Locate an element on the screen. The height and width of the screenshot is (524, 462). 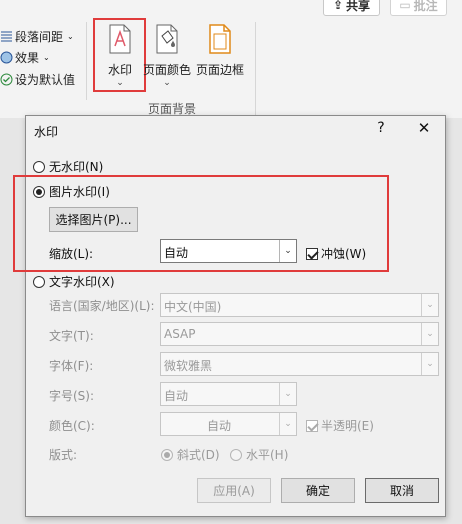
text-watermark-radio: 文字水印(X) is located at coordinates (74, 281).